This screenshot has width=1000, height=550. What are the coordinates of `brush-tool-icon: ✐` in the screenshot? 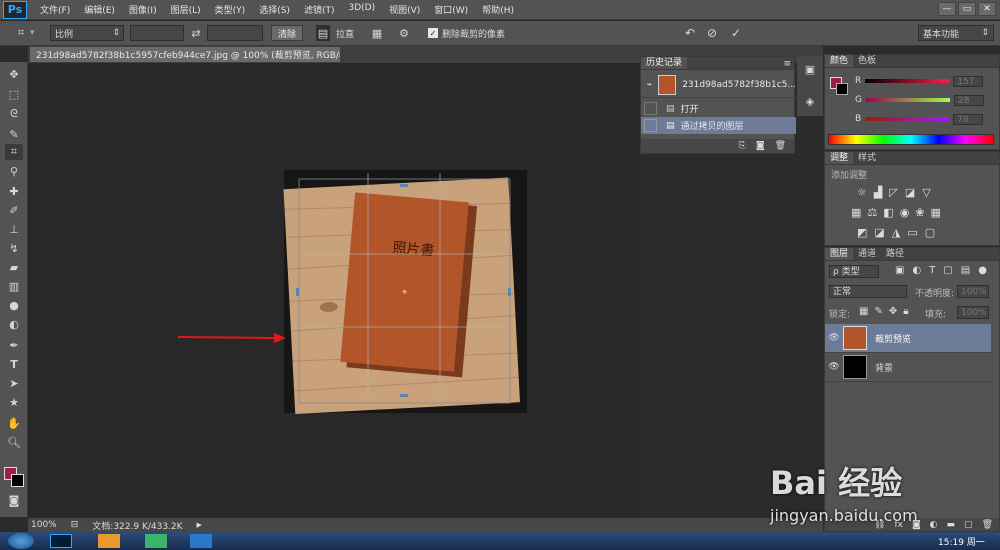 It's located at (14, 210).